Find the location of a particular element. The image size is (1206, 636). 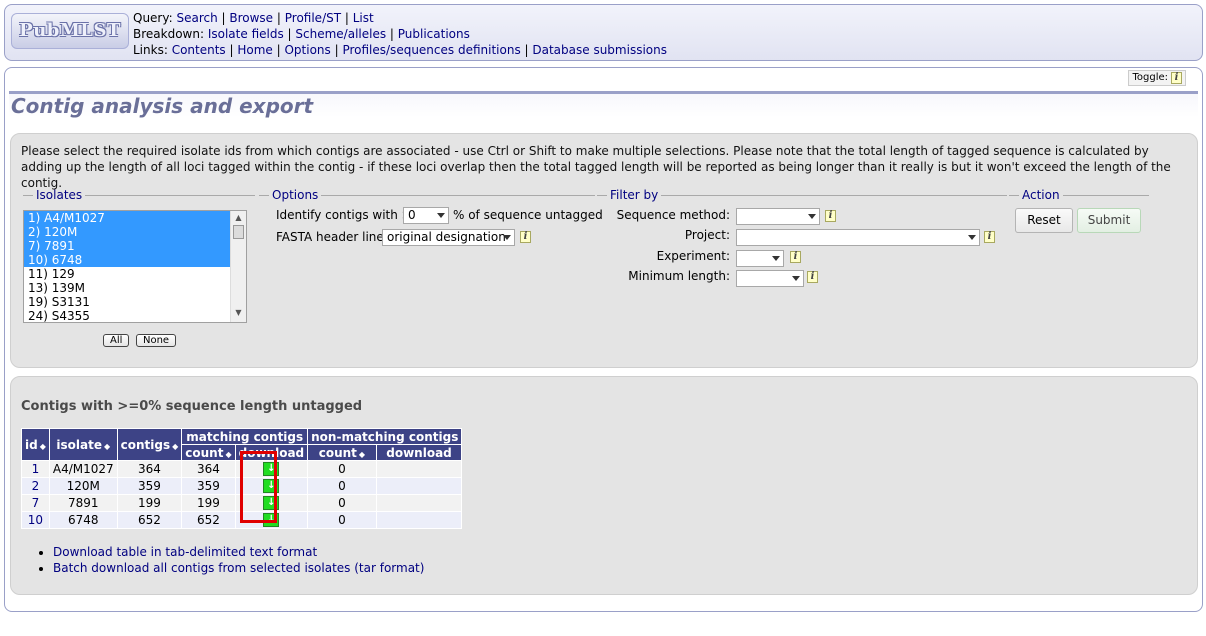

experiment-label: Experiment: is located at coordinates (693, 256).